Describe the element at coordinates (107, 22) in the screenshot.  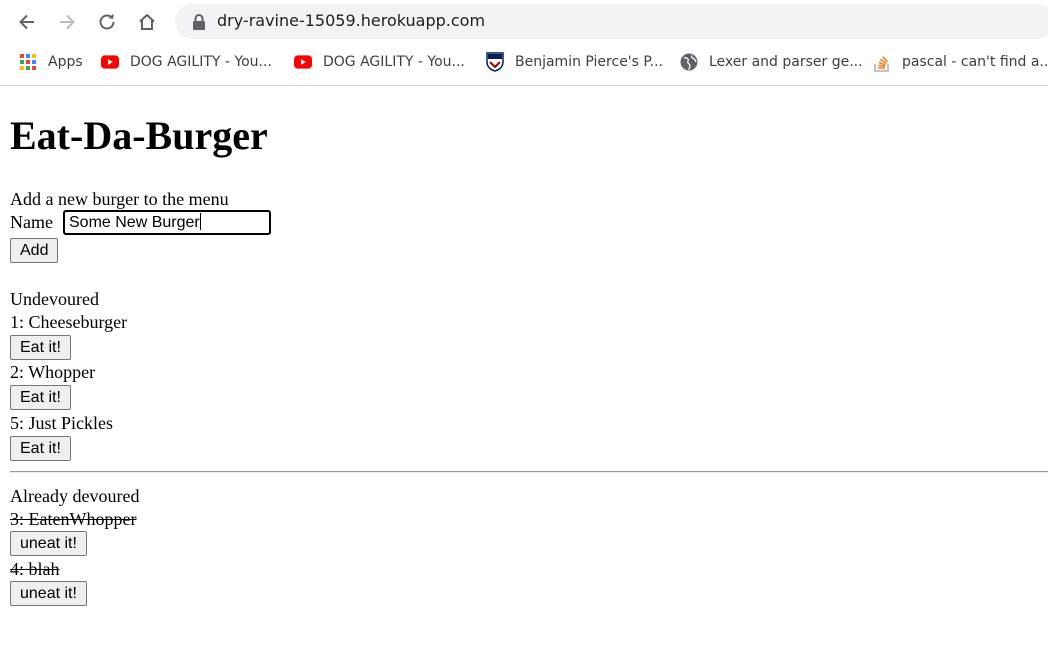
I see `reload-icon` at that location.